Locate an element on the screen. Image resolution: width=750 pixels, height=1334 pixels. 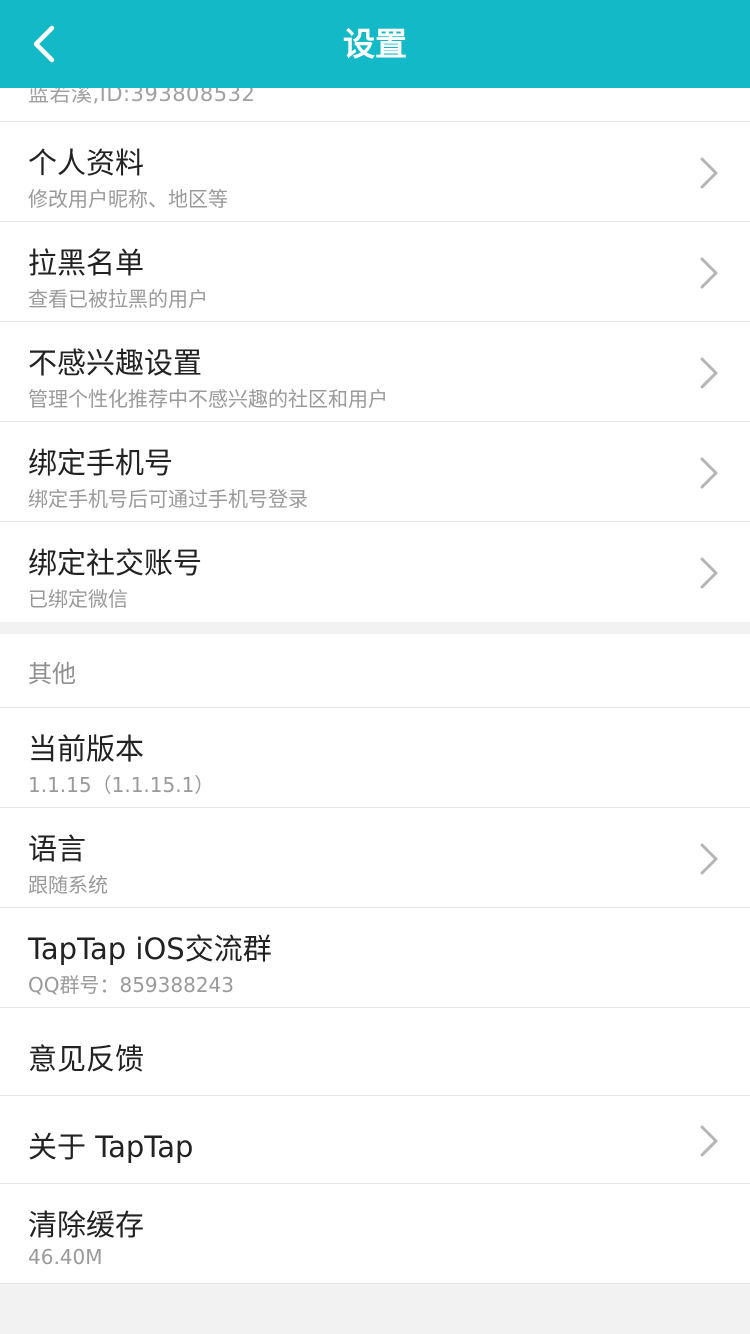
row-subtitle: 绑定手机号后可通过手机号登录 is located at coordinates (168, 499).